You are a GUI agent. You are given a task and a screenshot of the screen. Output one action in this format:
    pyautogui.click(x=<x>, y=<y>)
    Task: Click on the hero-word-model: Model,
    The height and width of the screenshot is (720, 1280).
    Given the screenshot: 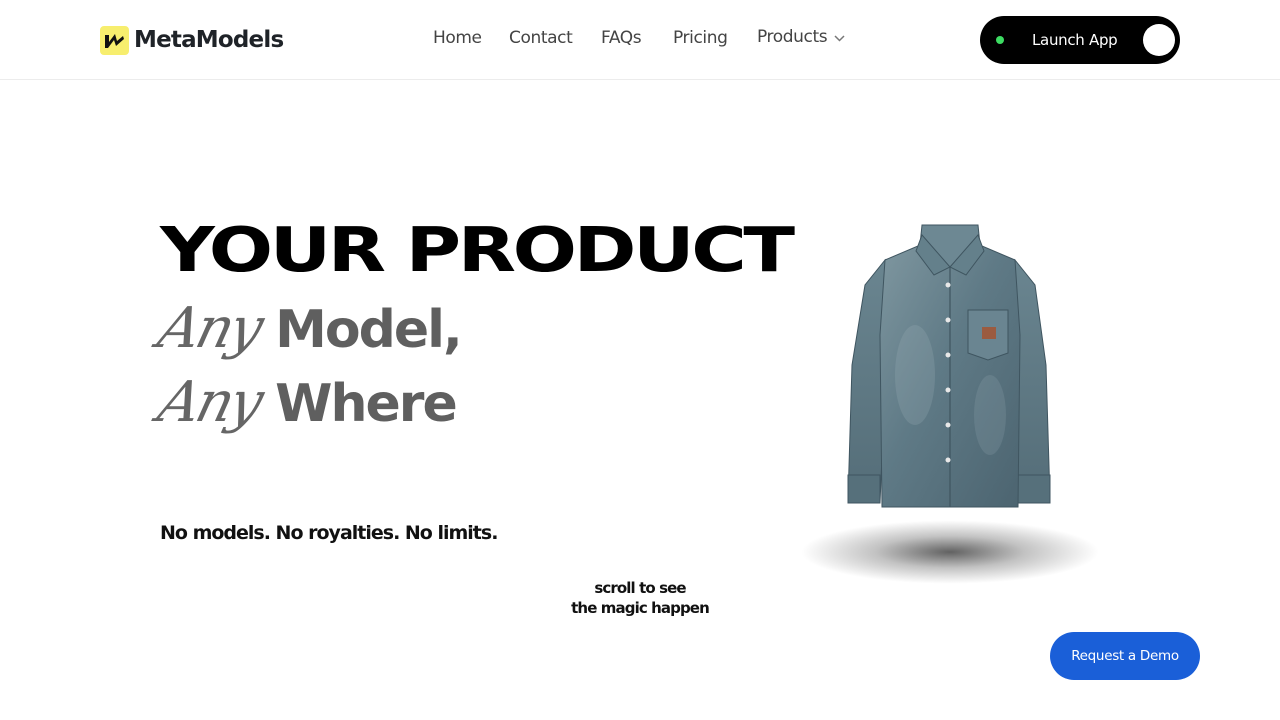 What is the action you would take?
    pyautogui.click(x=369, y=330)
    